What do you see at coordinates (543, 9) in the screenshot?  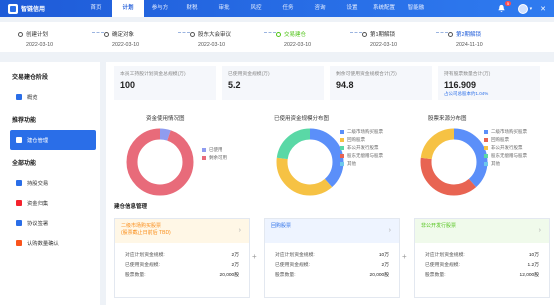 I see `close-icon: ✕` at bounding box center [543, 9].